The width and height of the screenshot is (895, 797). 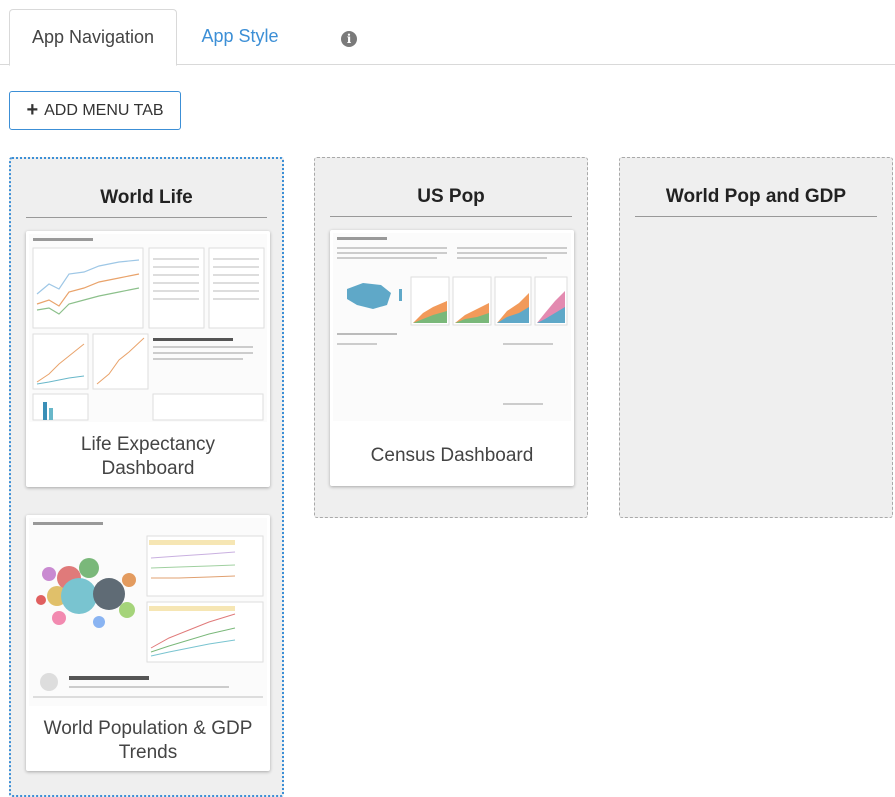 What do you see at coordinates (146, 202) in the screenshot?
I see `column-title: World Life` at bounding box center [146, 202].